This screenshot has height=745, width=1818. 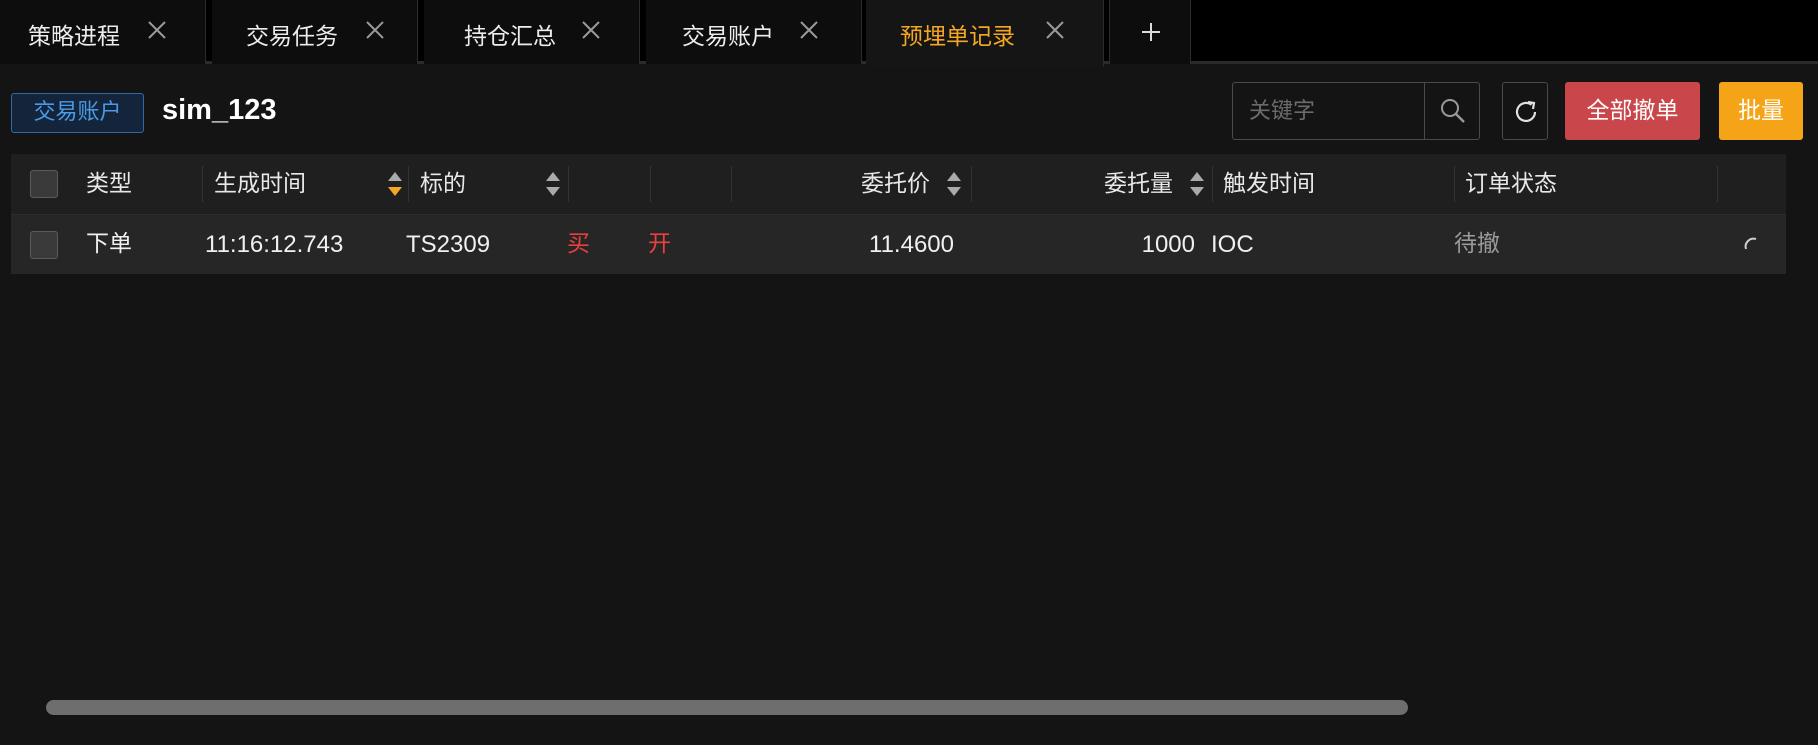 What do you see at coordinates (448, 244) in the screenshot?
I see `cell-symbol: TS2309` at bounding box center [448, 244].